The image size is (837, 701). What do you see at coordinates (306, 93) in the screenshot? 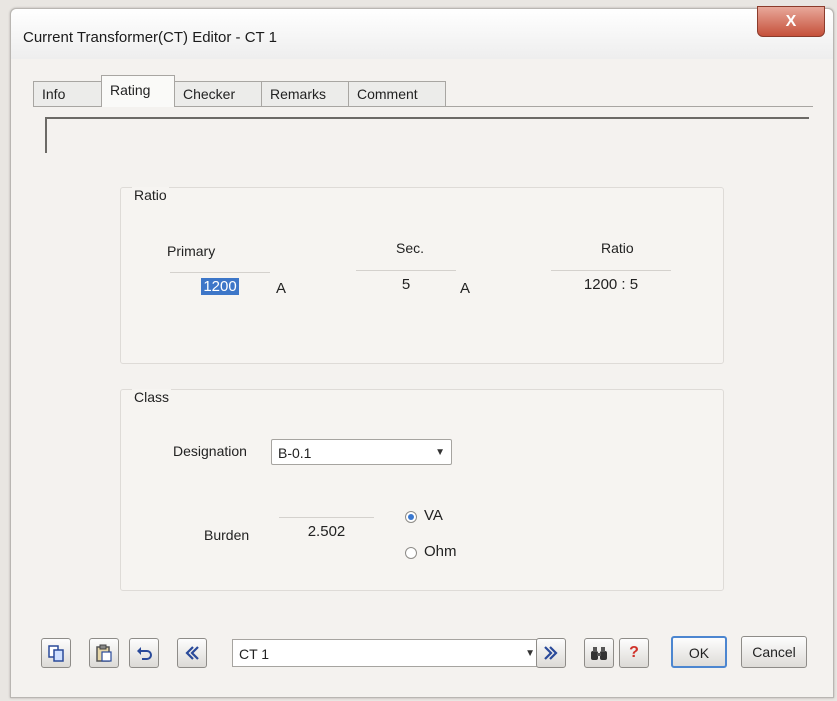
I see `tab-remarks: Remarks` at bounding box center [306, 93].